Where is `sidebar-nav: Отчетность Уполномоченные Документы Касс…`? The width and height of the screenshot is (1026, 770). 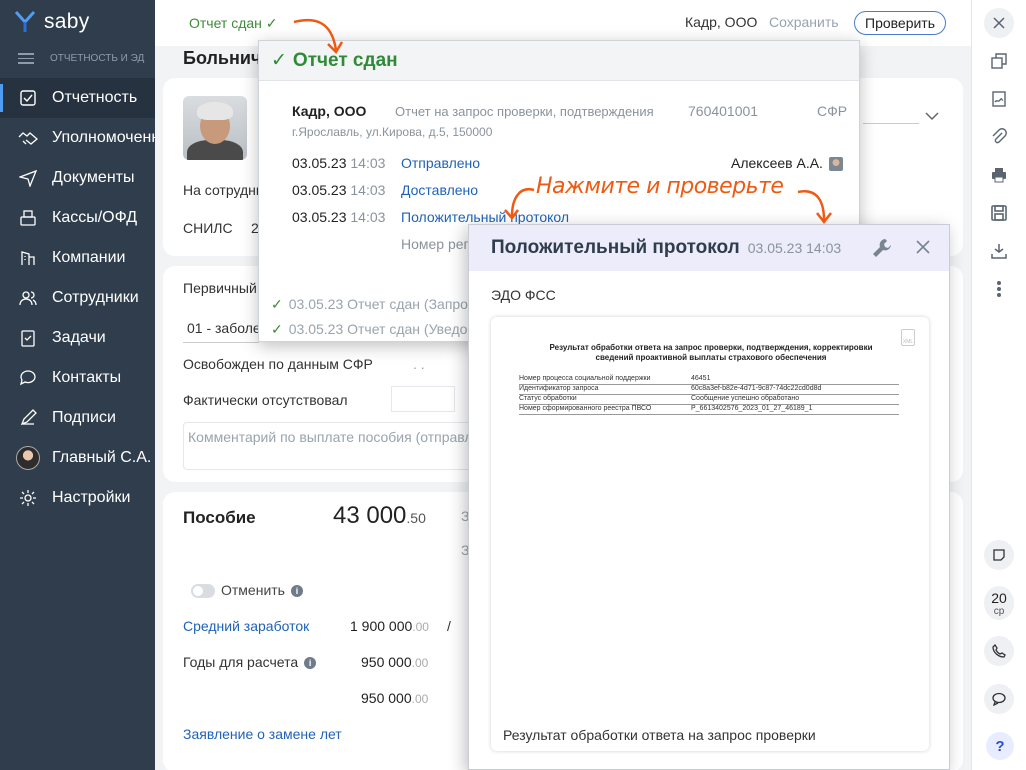
sidebar-nav: Отчетность Уполномоченные Документы Касс… is located at coordinates (77, 298).